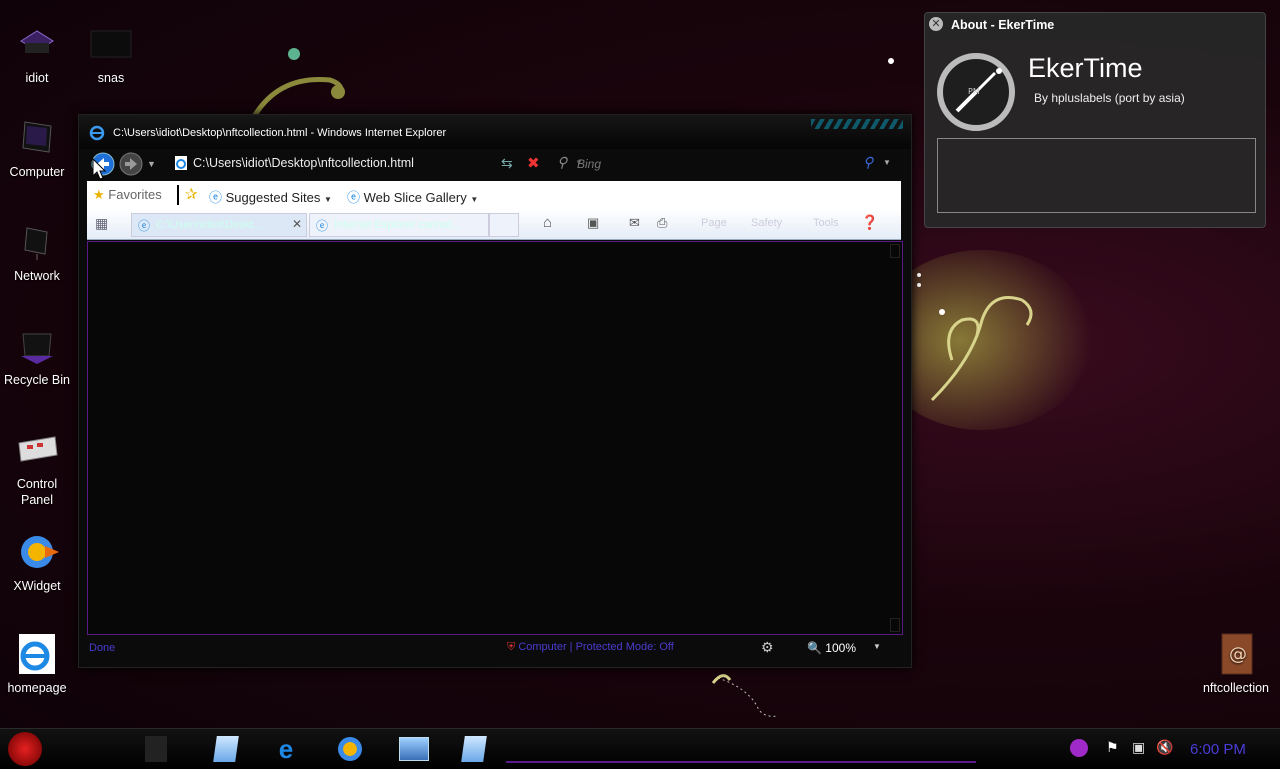  I want to click on search-provider-icon: ⚲, so click(562, 162).